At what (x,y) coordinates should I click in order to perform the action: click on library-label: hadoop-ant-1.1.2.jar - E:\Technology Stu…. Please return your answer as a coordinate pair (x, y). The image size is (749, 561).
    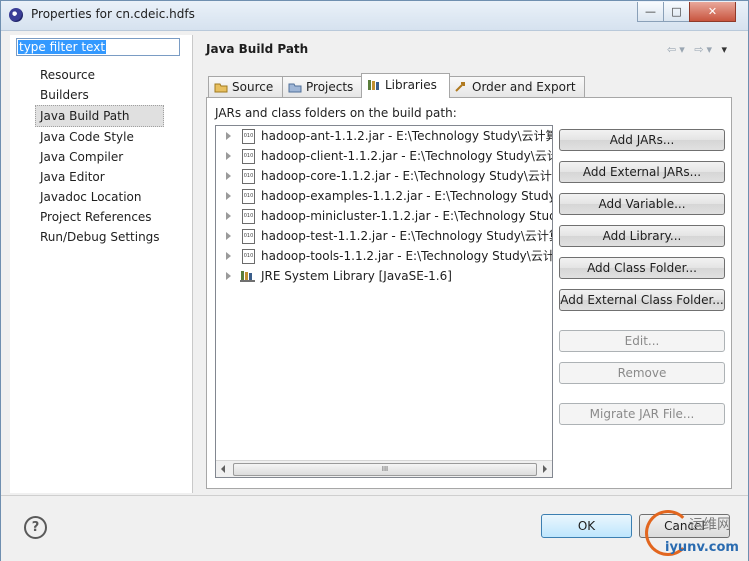
    Looking at the image, I should click on (406, 136).